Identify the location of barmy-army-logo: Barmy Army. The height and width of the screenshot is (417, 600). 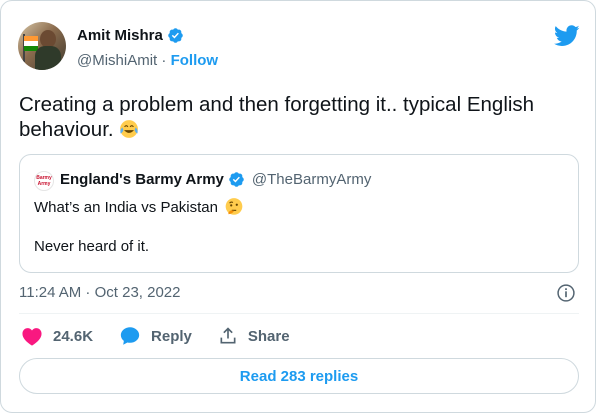
(44, 181).